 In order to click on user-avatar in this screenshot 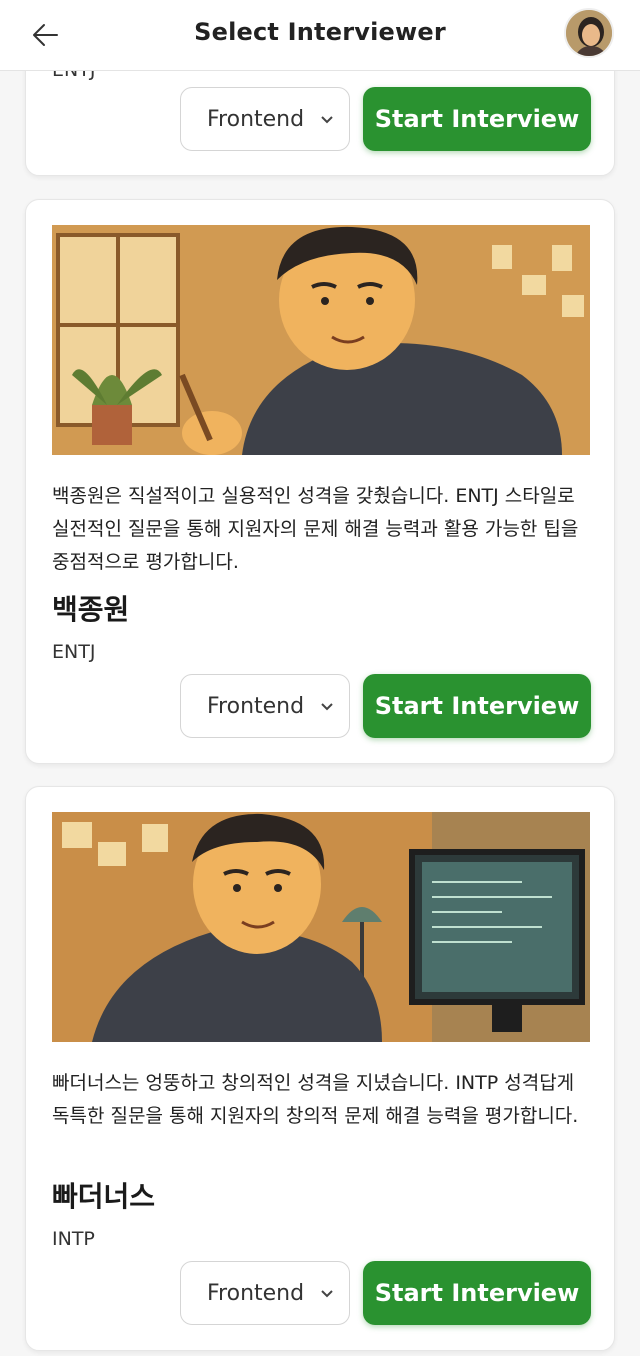, I will do `click(589, 33)`.